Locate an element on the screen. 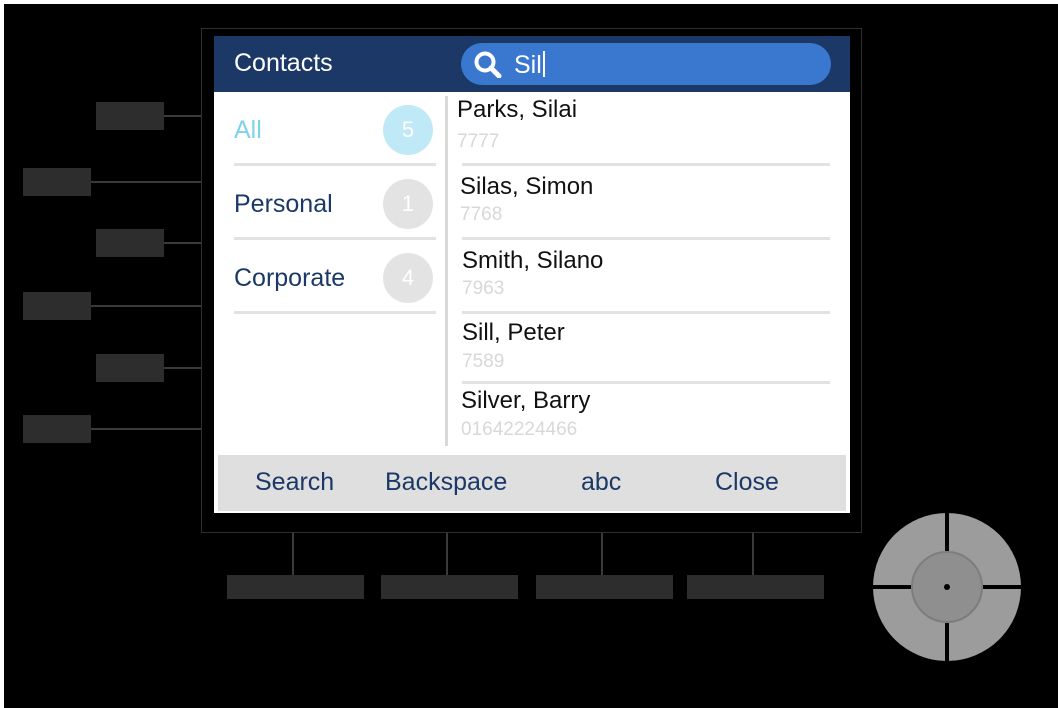  contact-row: Smith, Silano 7963 is located at coordinates (642, 277).